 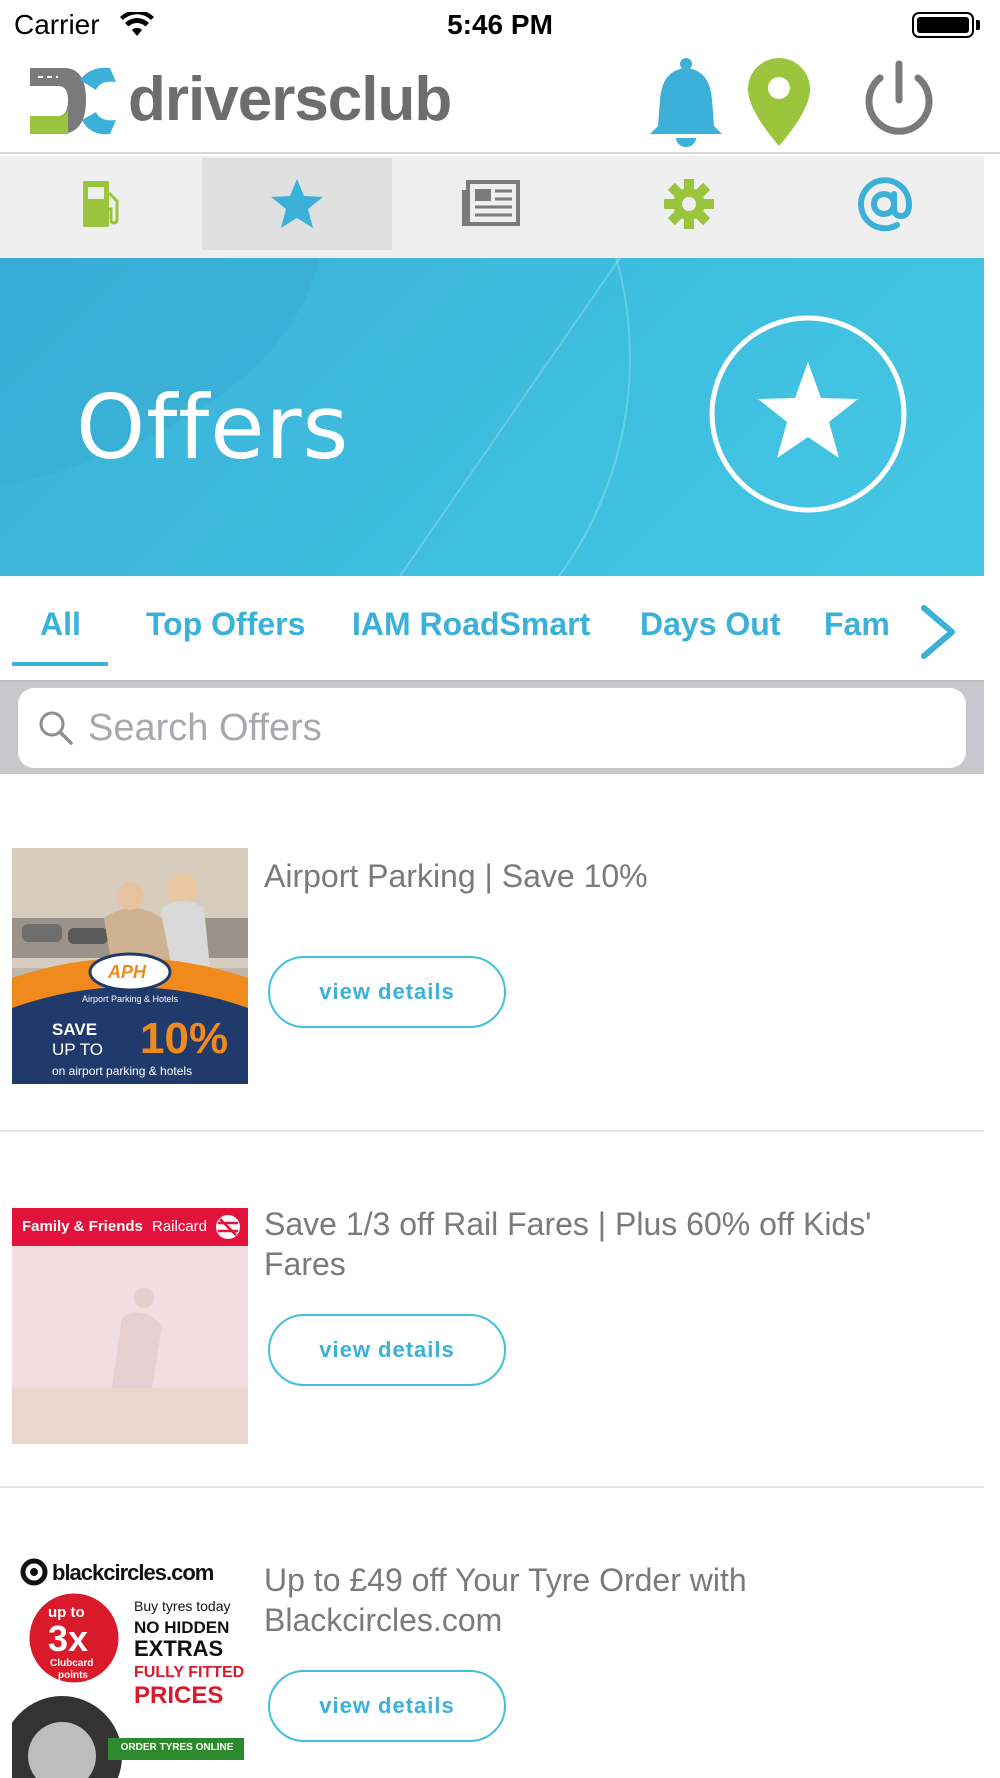 I want to click on tab-iam-roadsmart: IAM RoadSmart, so click(x=471, y=624).